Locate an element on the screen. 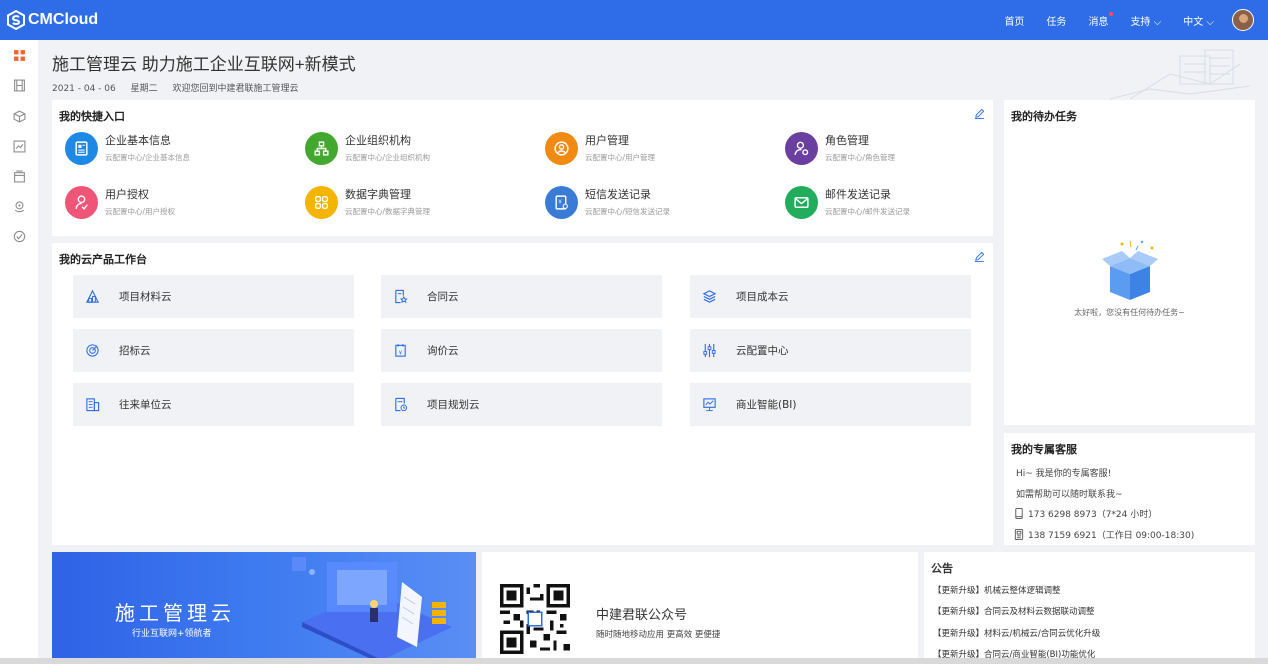  workbench-item-label: 往来单位云 is located at coordinates (145, 405).